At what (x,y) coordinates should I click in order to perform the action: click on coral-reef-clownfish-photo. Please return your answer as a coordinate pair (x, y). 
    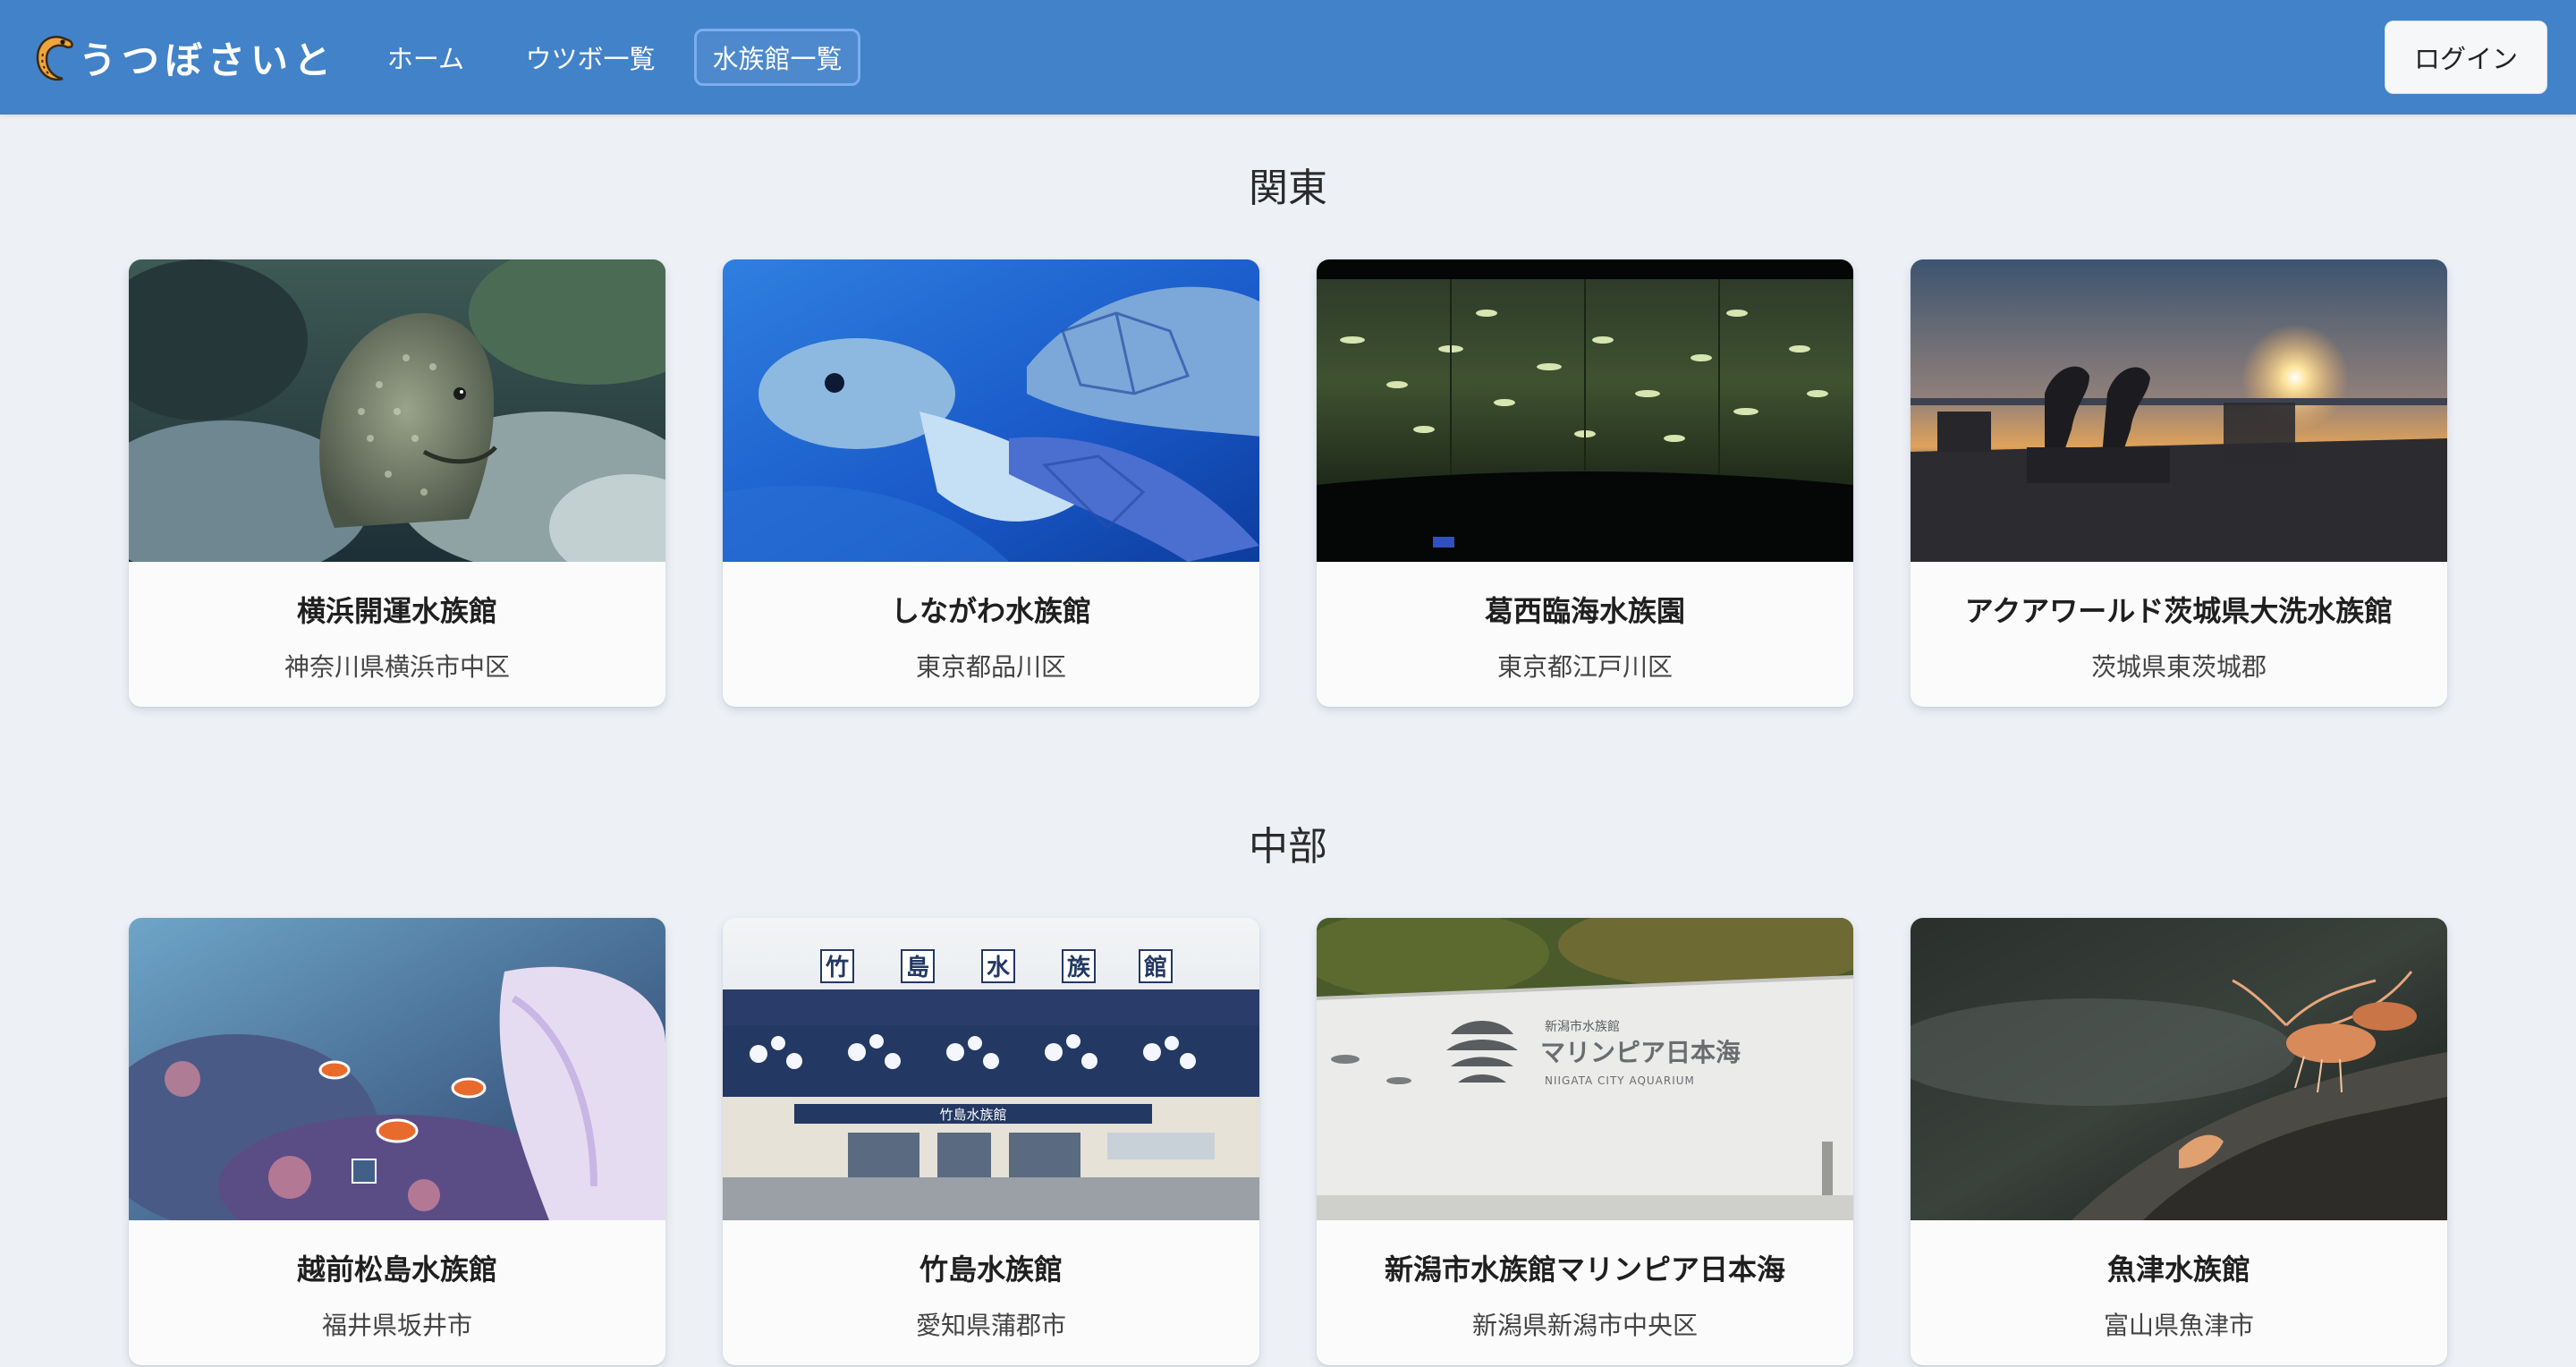
    Looking at the image, I should click on (397, 1069).